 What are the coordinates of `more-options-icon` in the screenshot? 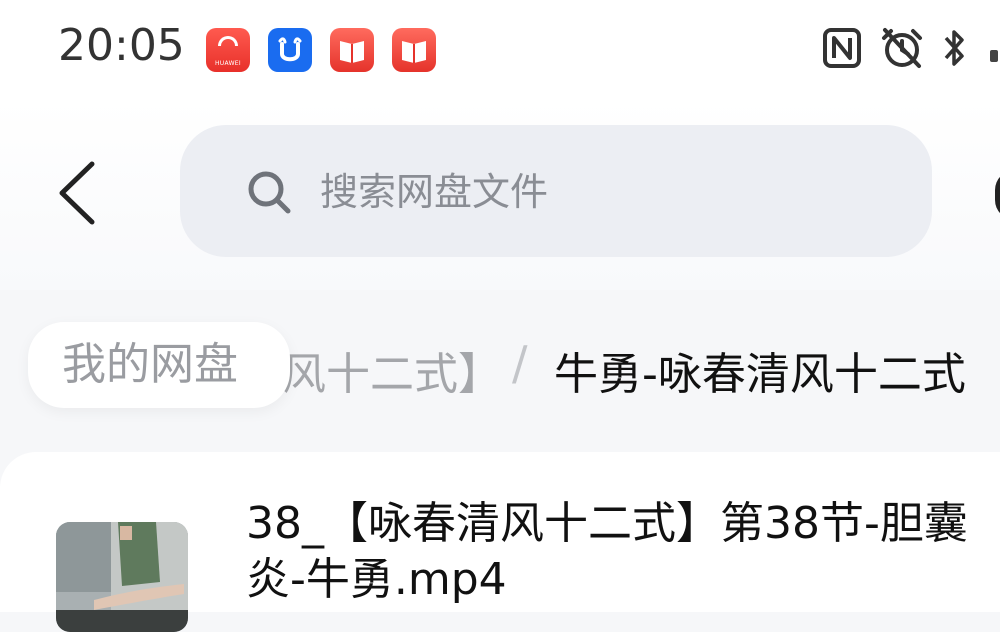 It's located at (997, 195).